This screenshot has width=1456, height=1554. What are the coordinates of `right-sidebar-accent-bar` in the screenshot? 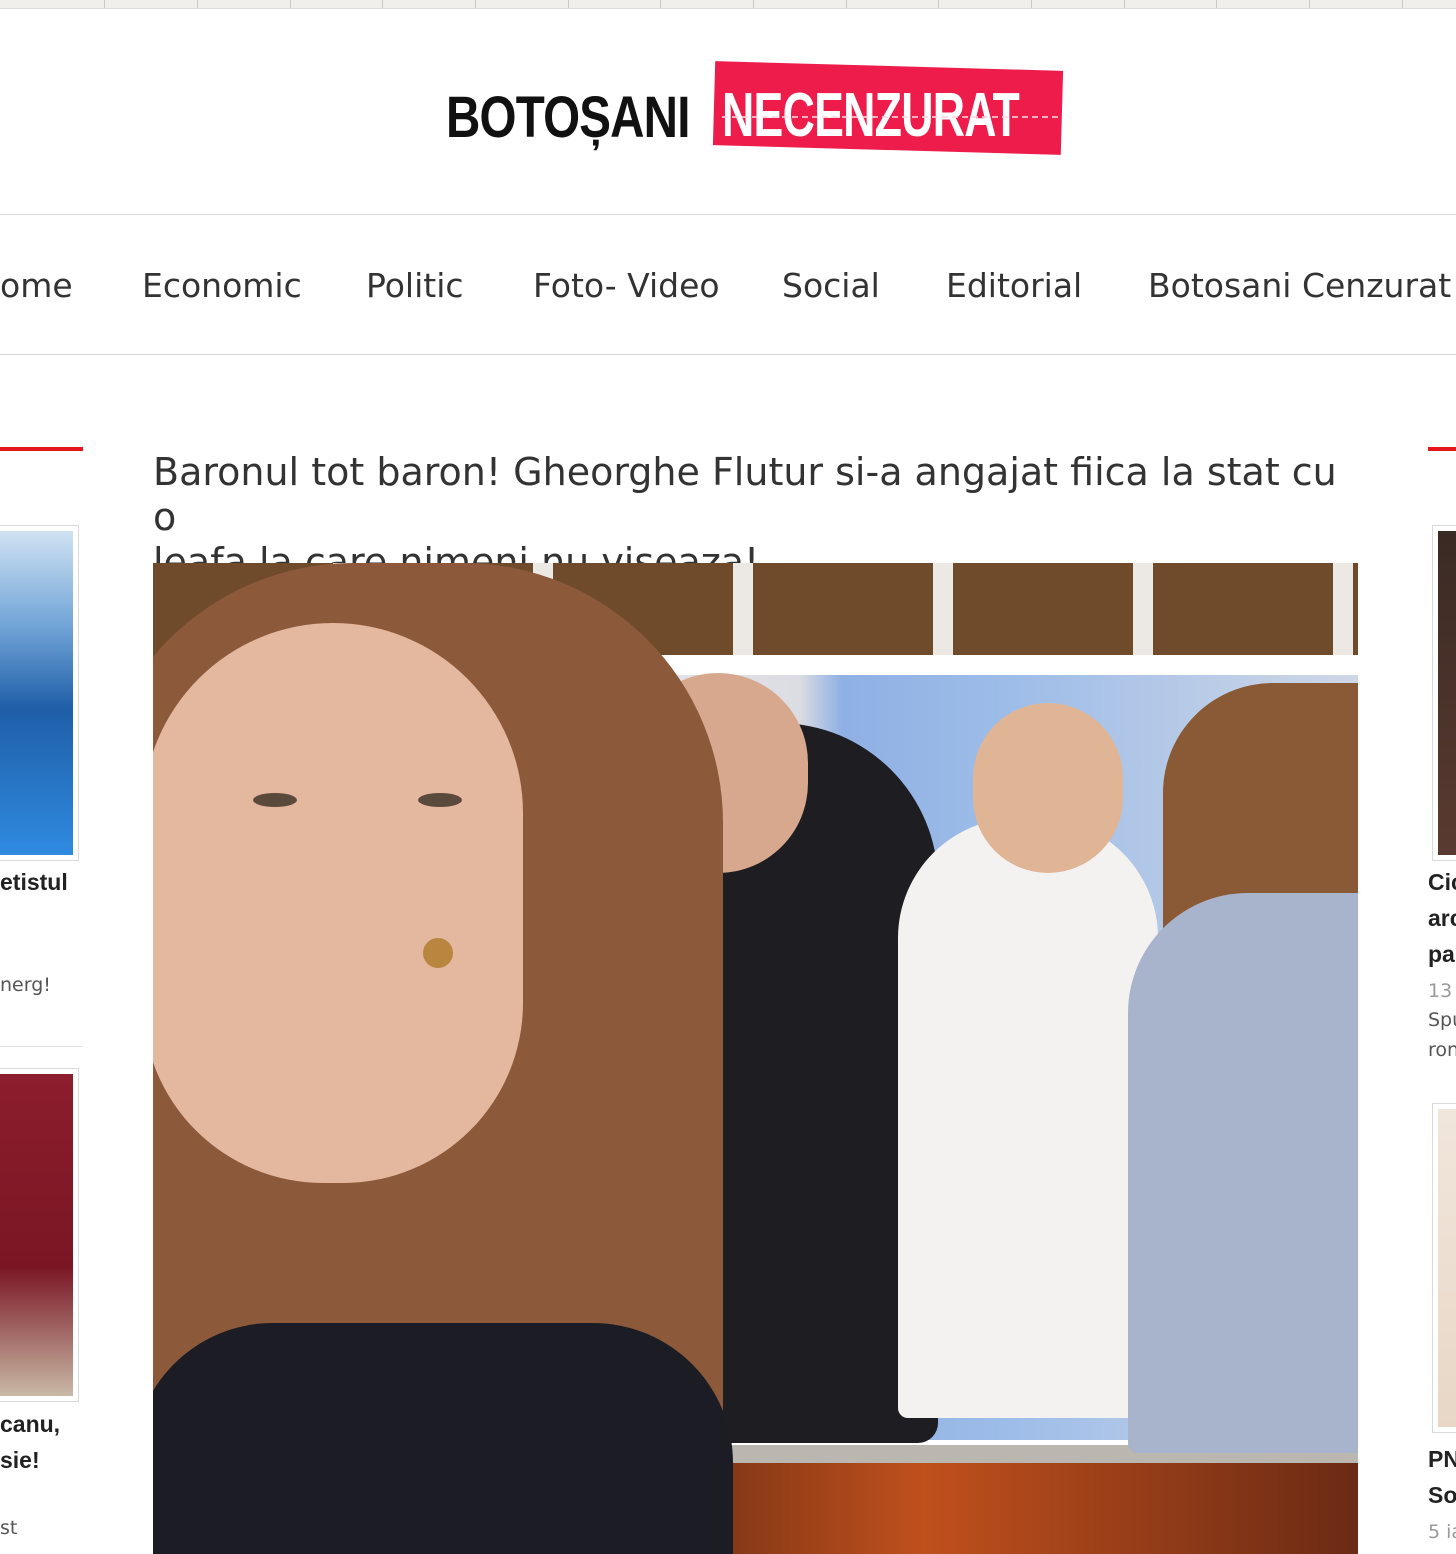 It's located at (1442, 449).